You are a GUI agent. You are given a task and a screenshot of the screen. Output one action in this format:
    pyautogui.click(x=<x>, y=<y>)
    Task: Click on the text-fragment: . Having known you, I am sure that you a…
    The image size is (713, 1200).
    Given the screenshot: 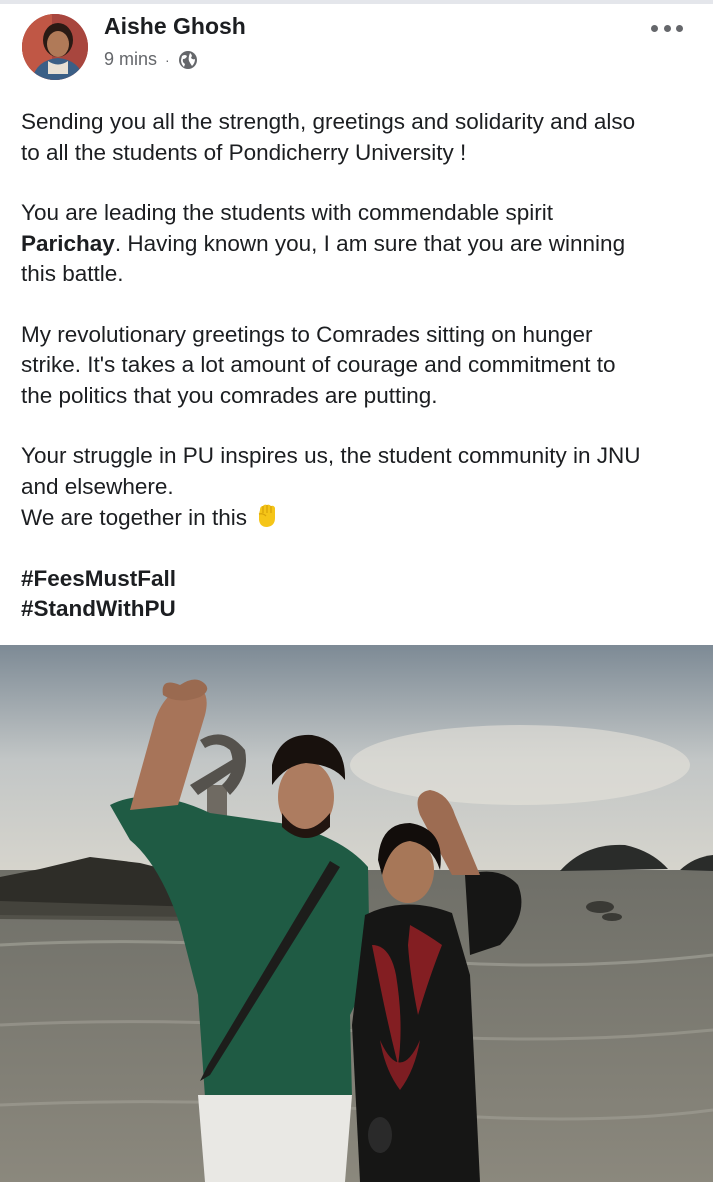 What is the action you would take?
    pyautogui.click(x=370, y=243)
    